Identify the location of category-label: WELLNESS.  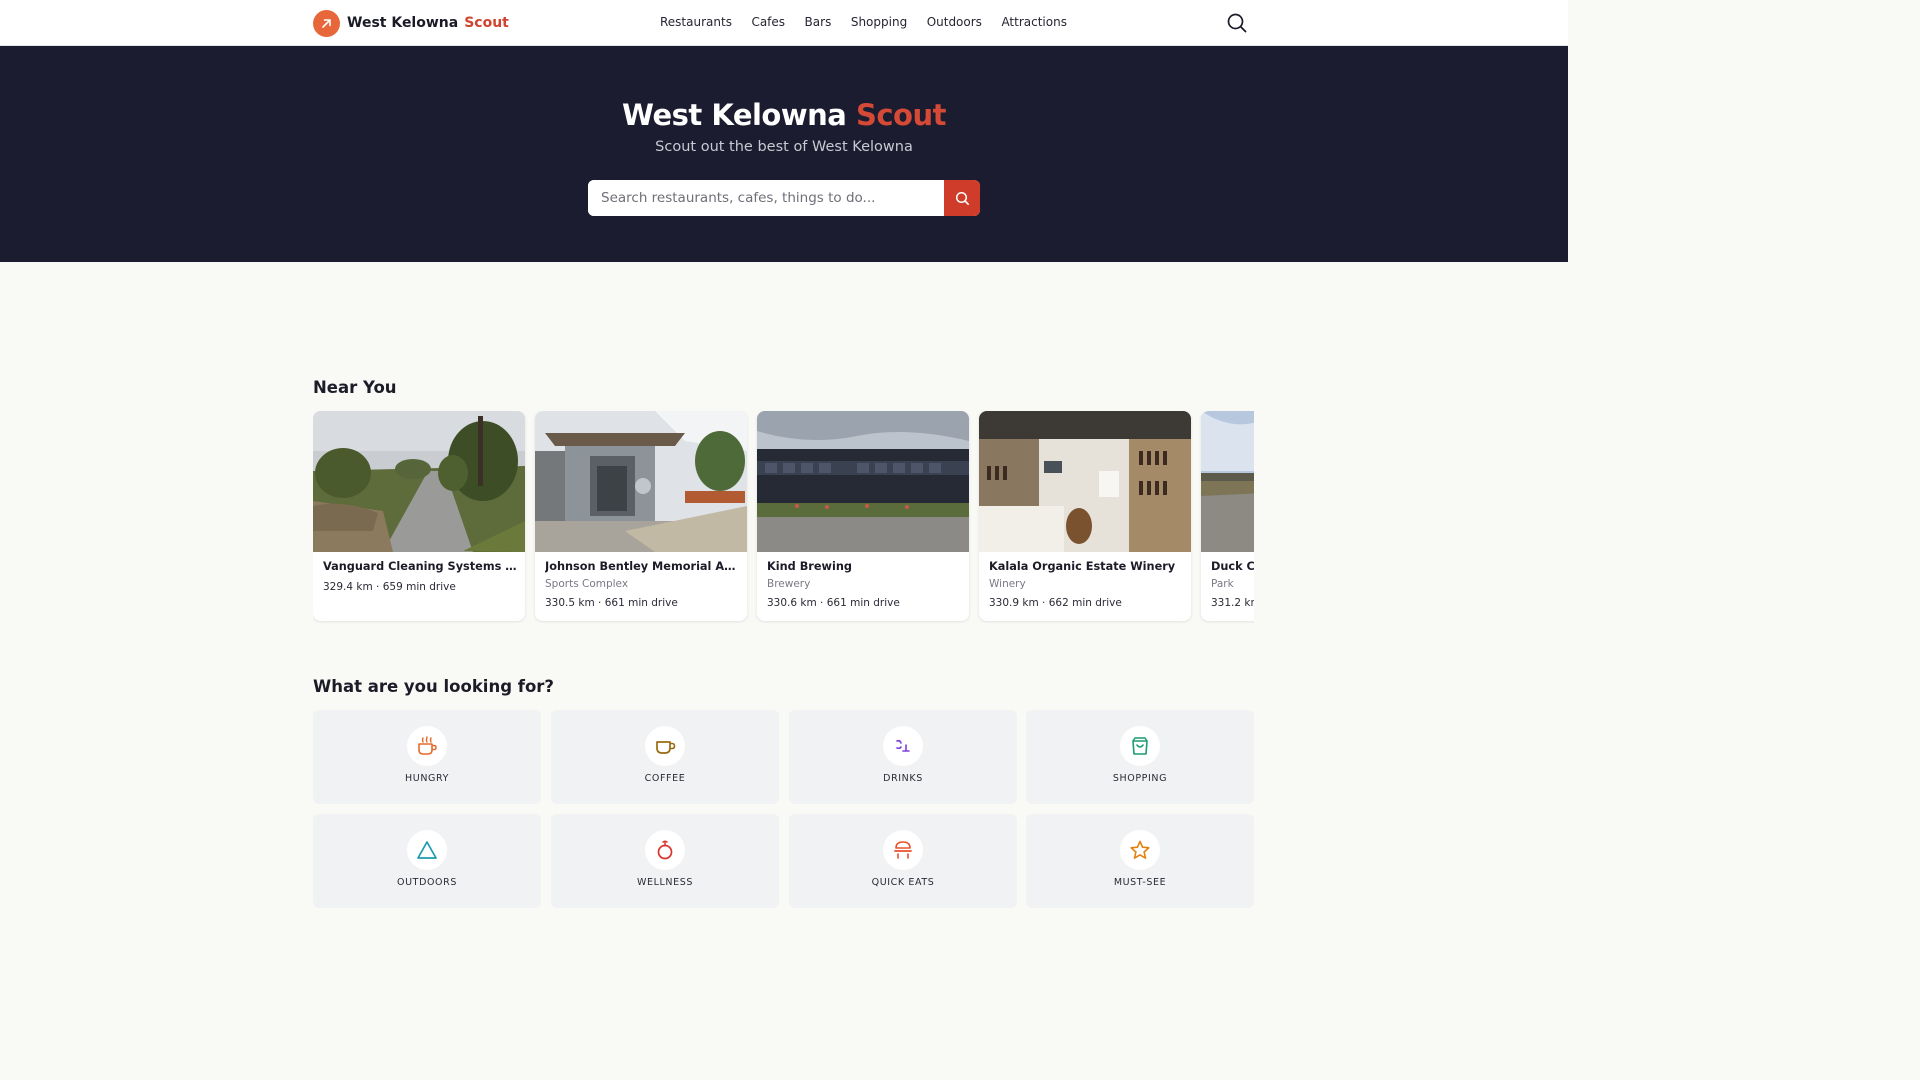
(665, 882).